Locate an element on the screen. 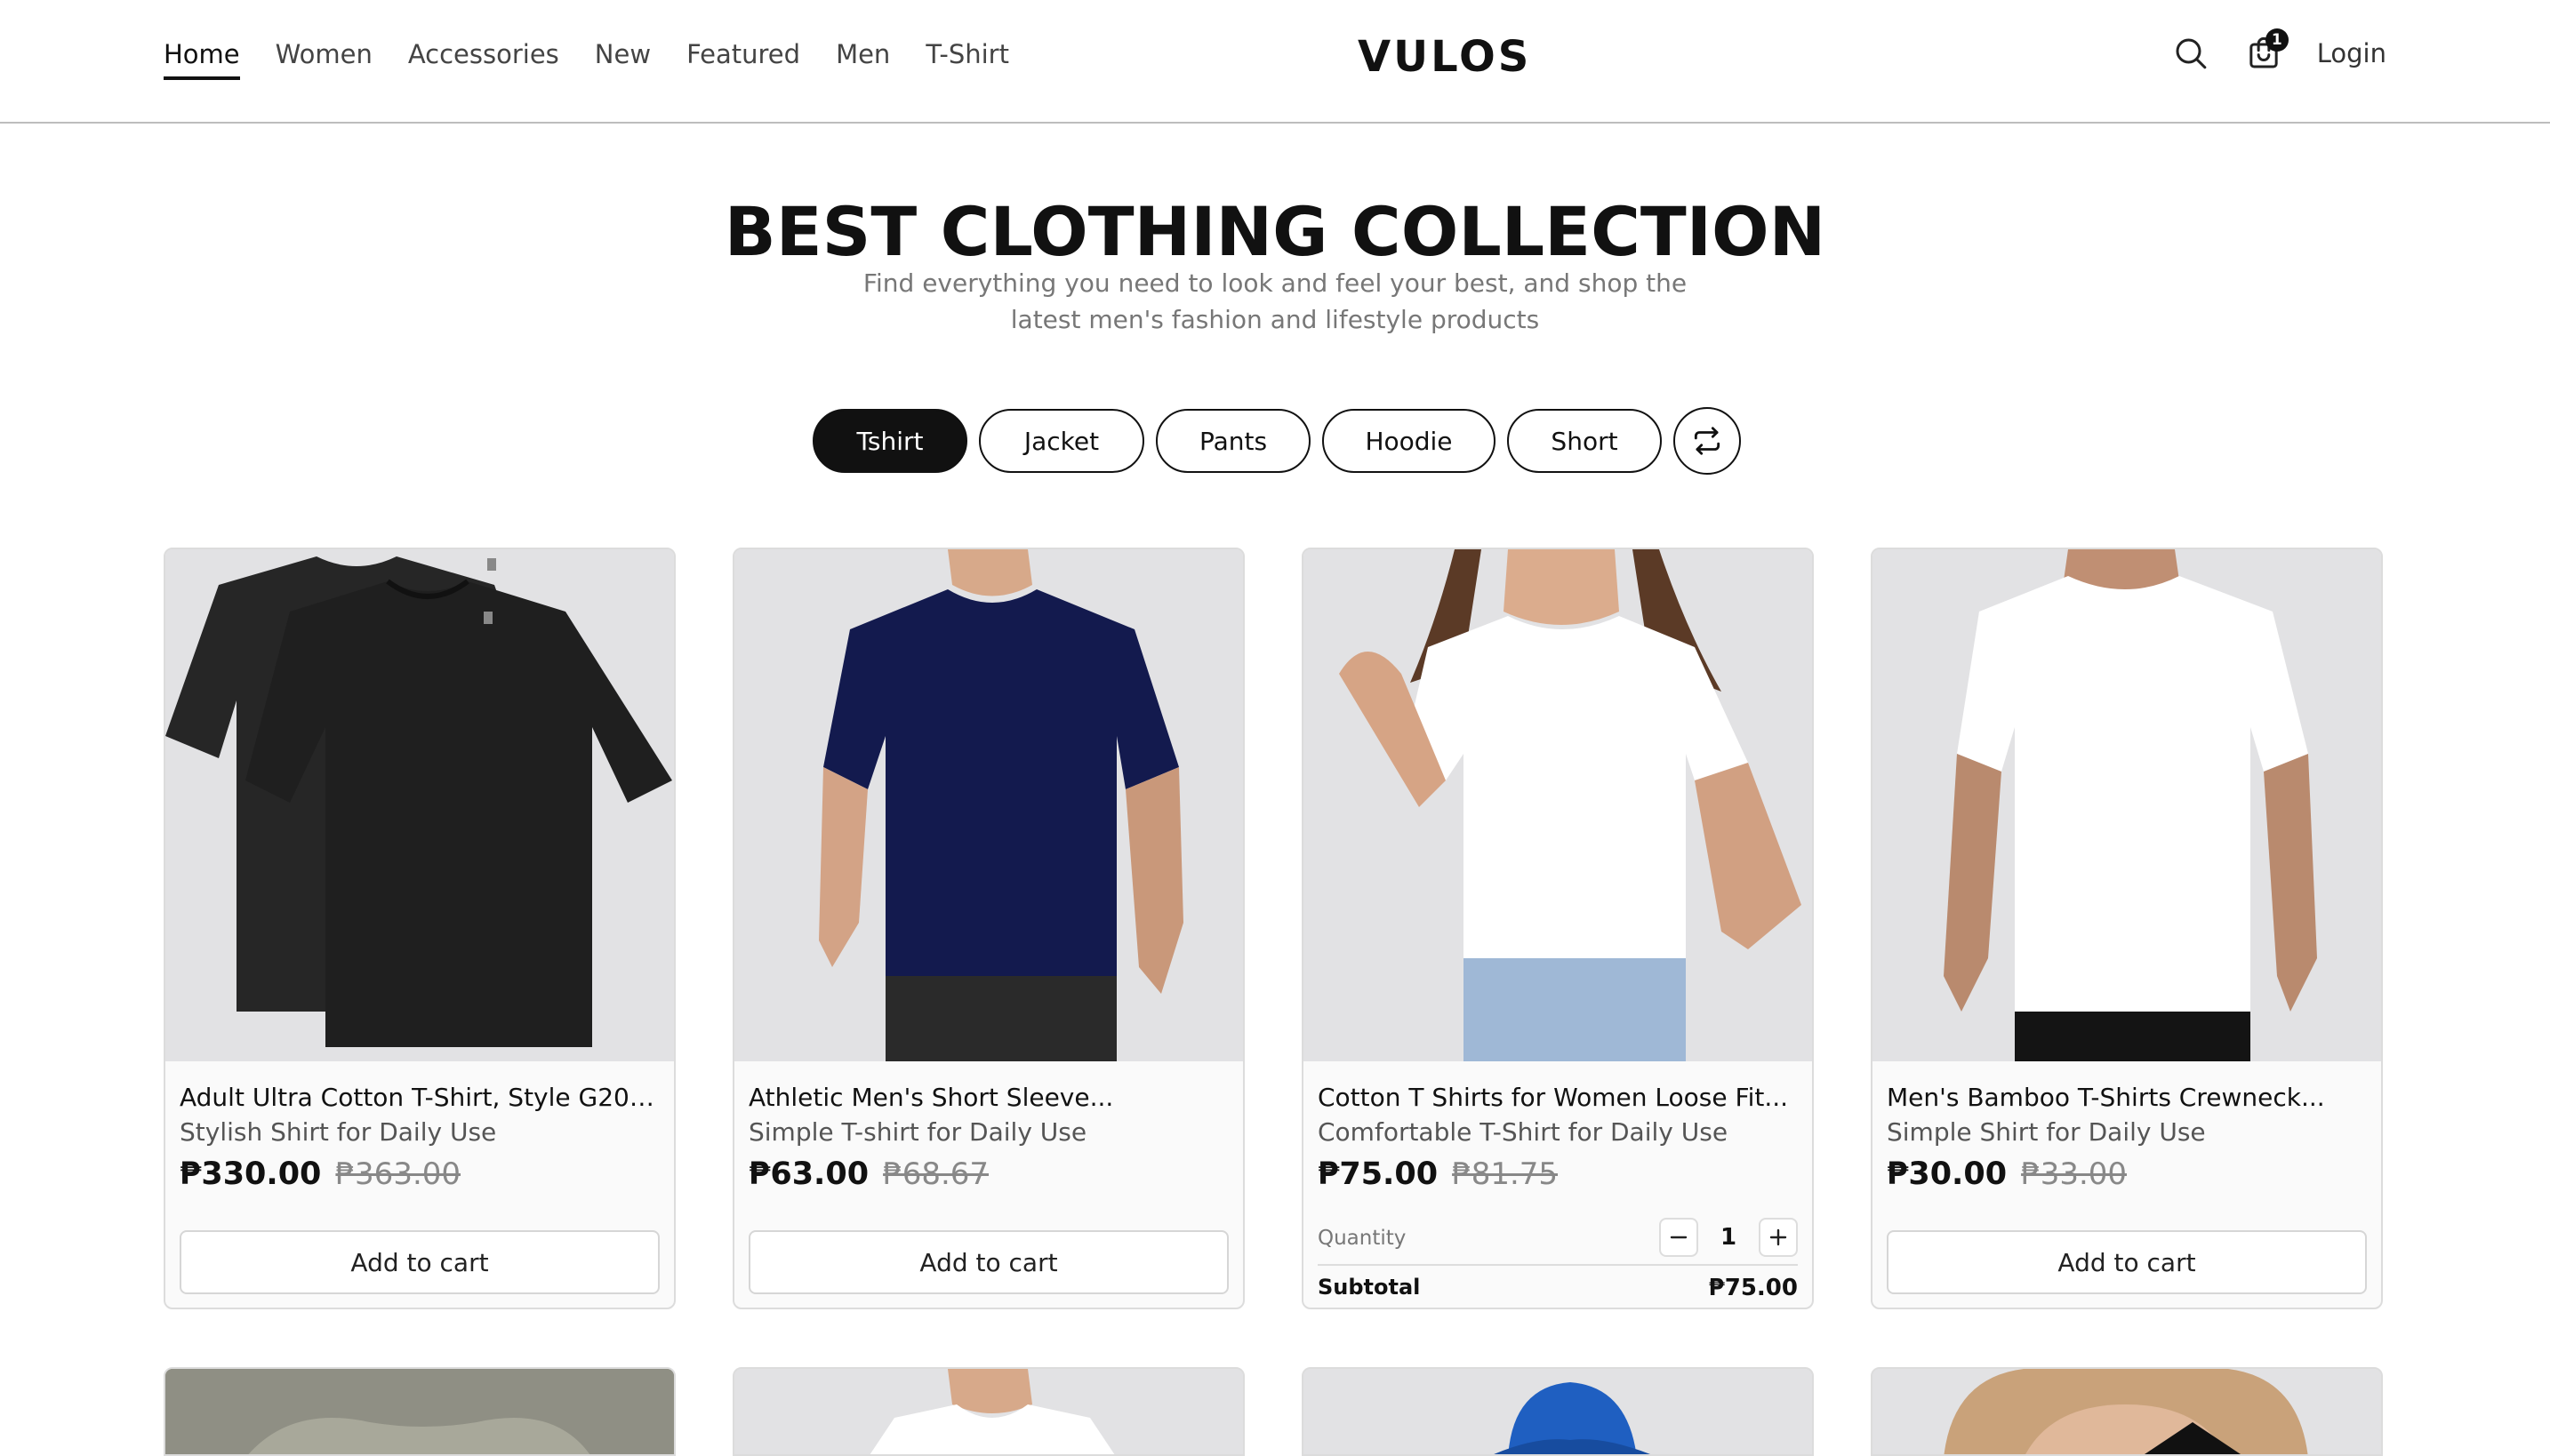 This screenshot has height=1456, width=2550. increase-quantity-button is located at coordinates (1778, 1237).